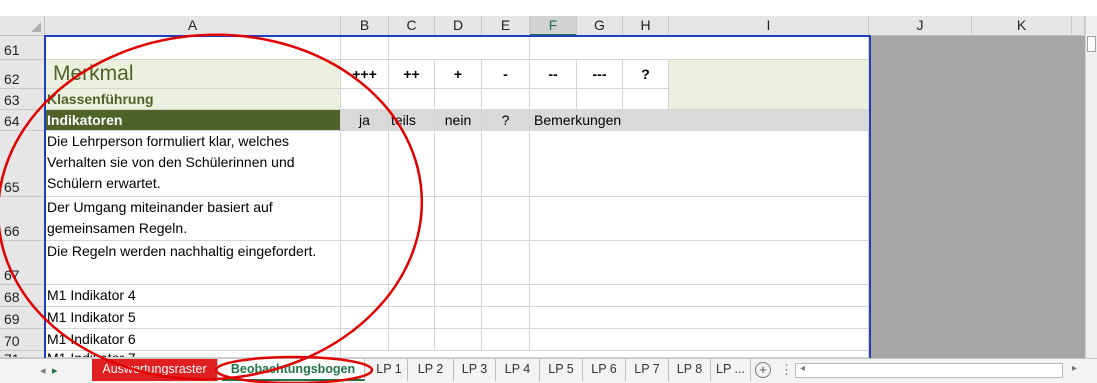  What do you see at coordinates (1091, 44) in the screenshot?
I see `vertical-scroll-thumb` at bounding box center [1091, 44].